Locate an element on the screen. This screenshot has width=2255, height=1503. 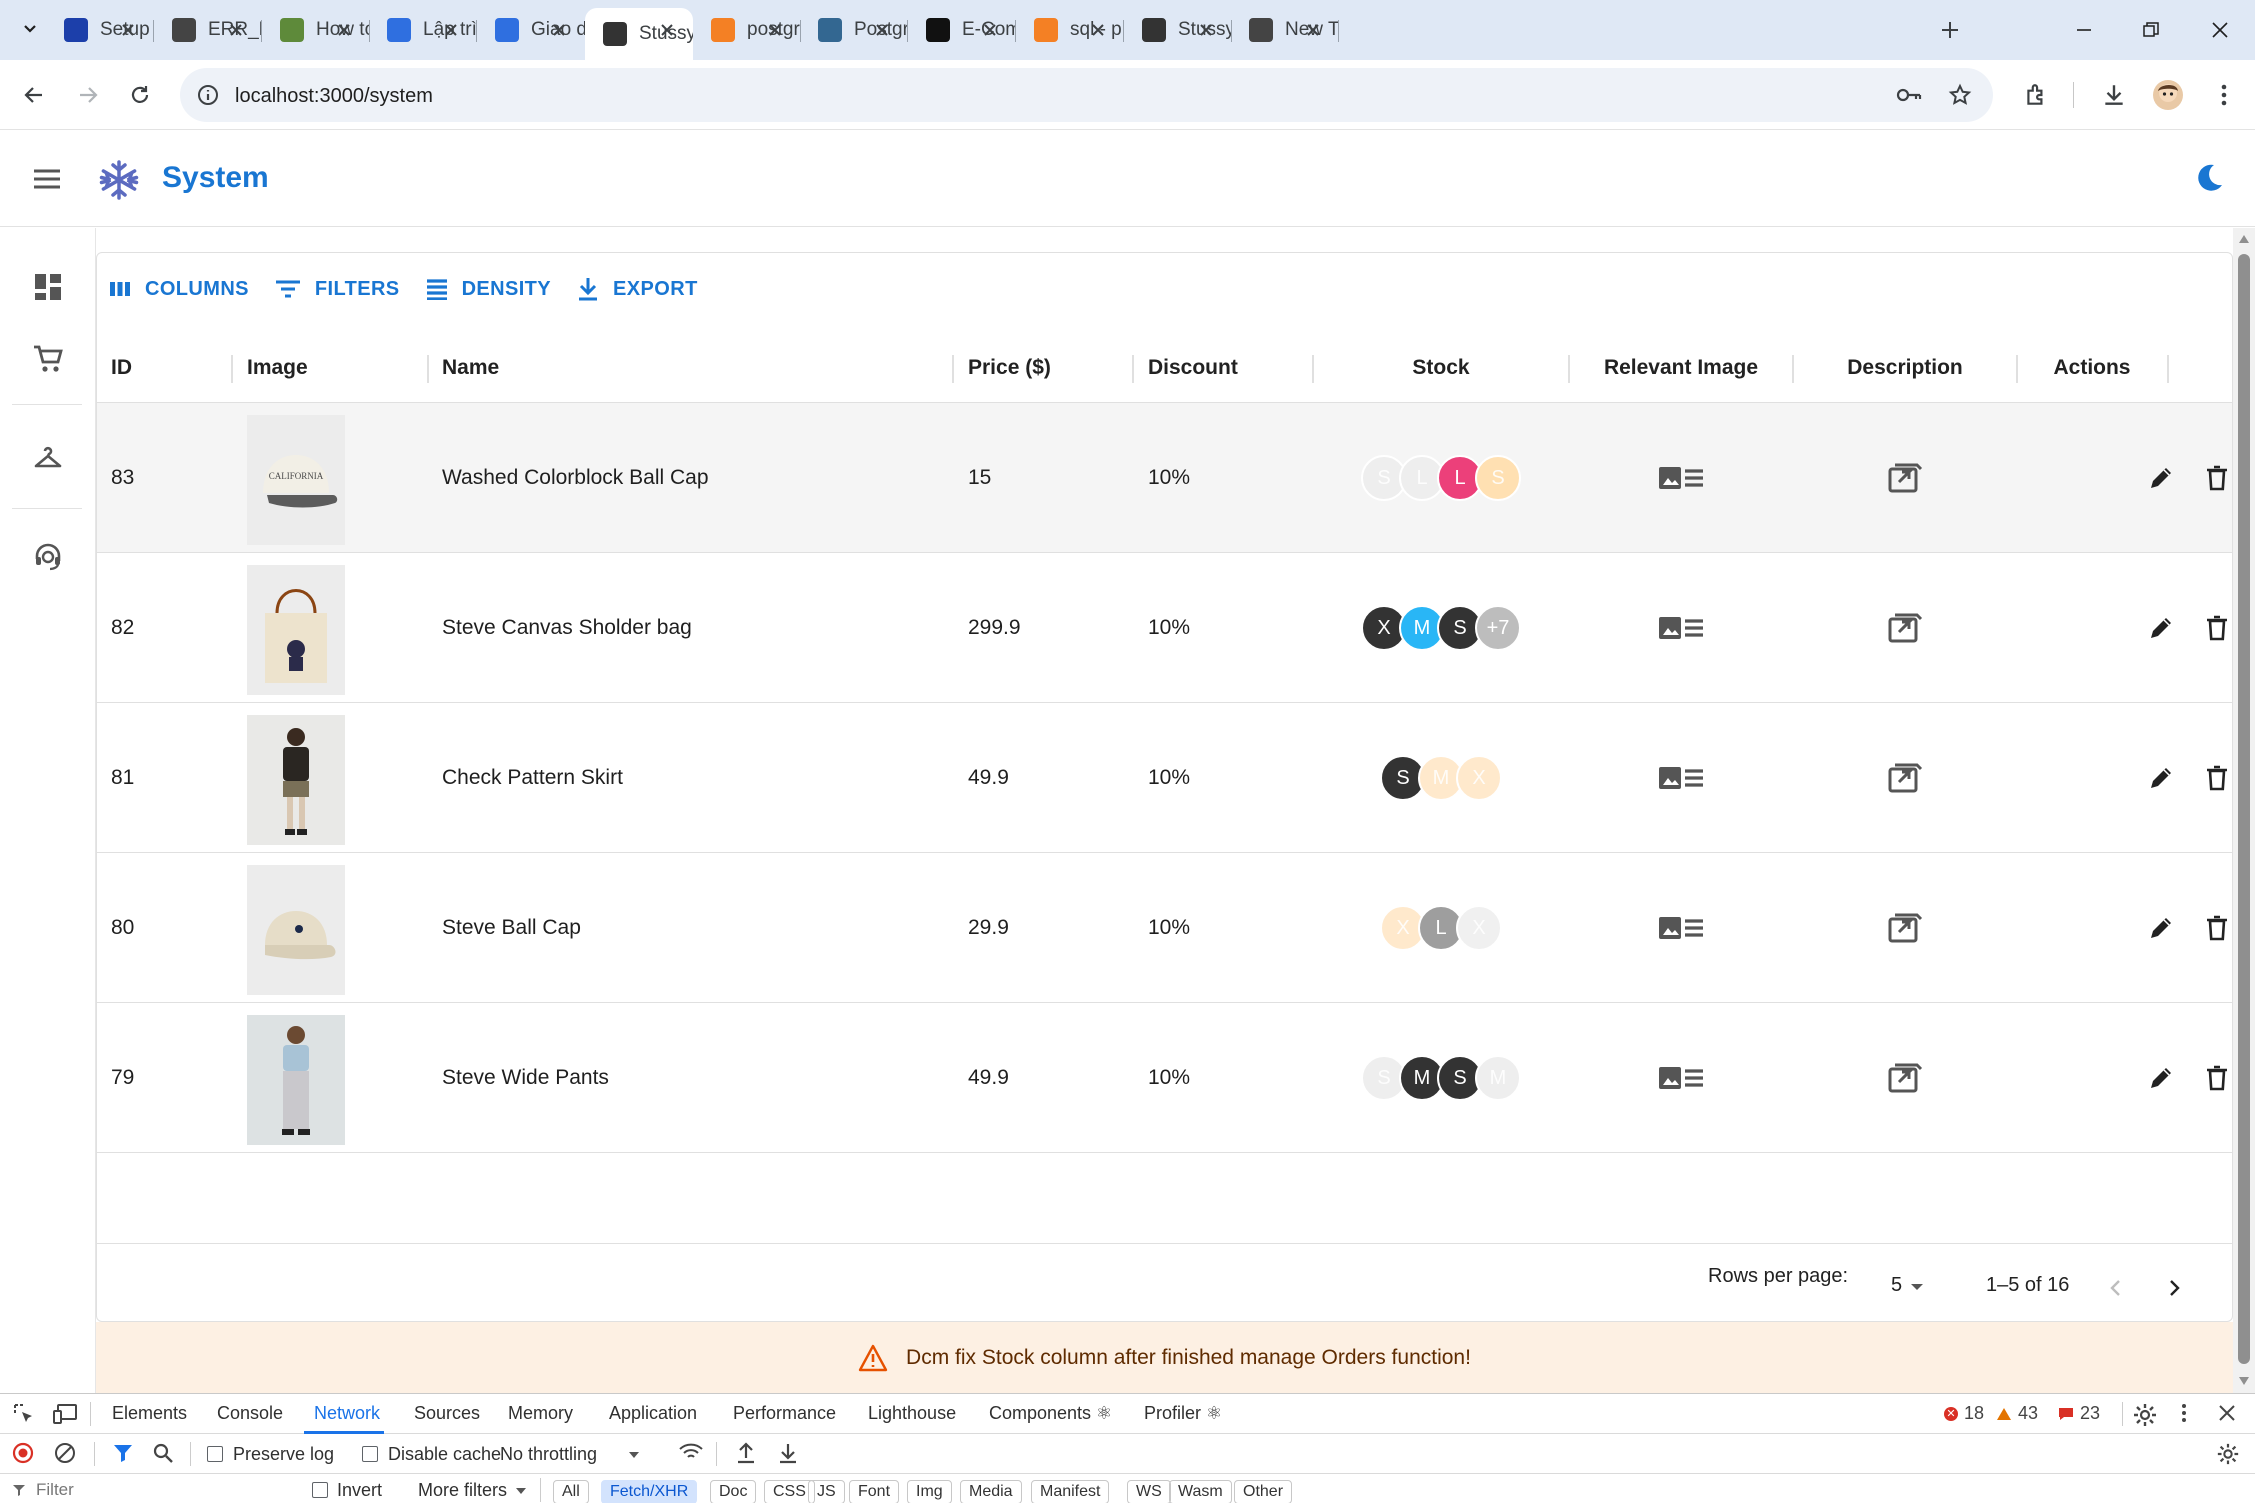
warning-count: 43 is located at coordinates (2017, 1413).